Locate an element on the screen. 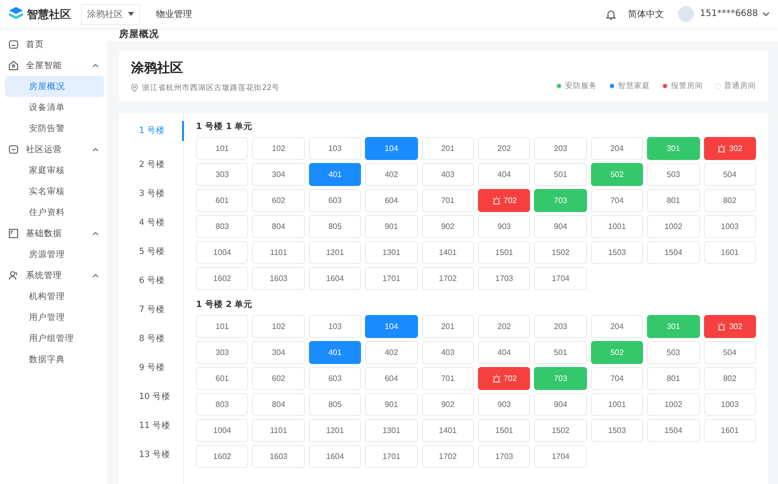 The image size is (778, 484). room-tile: 101 is located at coordinates (222, 326).